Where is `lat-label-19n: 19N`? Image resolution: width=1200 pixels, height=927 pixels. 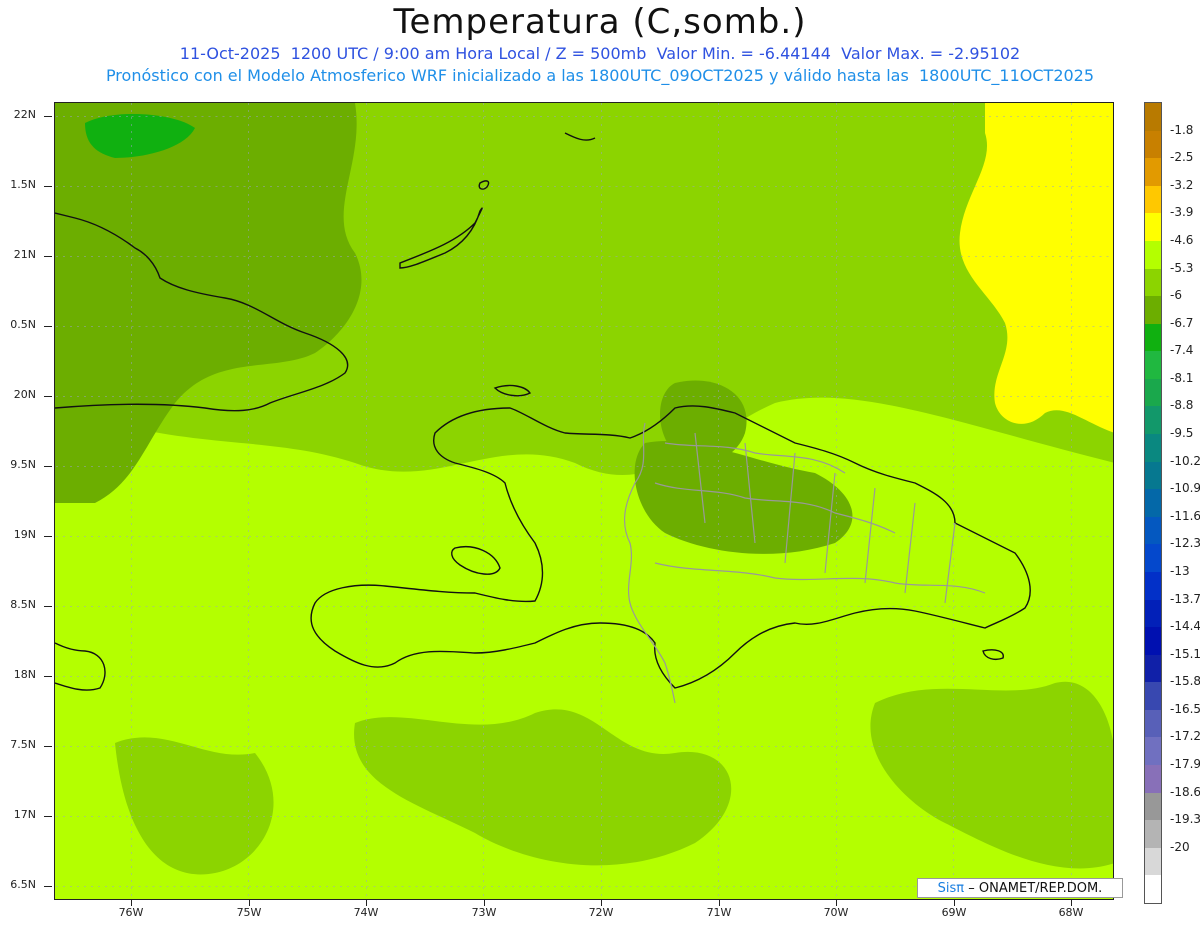
lat-label-19n: 19N is located at coordinates (24, 534).